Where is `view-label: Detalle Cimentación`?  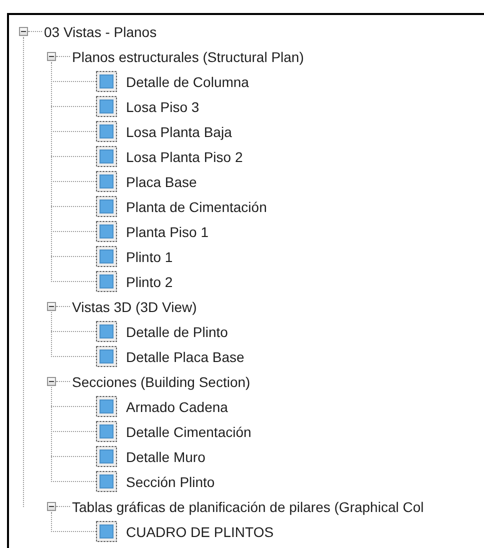
view-label: Detalle Cimentación is located at coordinates (189, 432).